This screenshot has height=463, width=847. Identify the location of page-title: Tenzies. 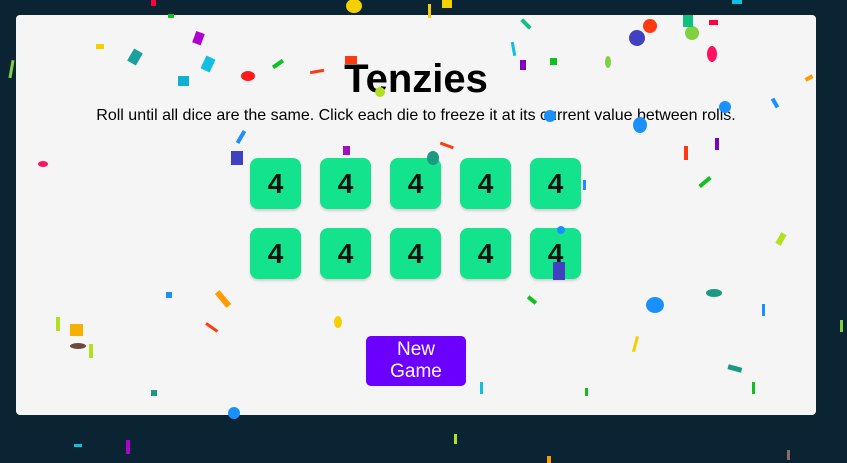
(416, 79).